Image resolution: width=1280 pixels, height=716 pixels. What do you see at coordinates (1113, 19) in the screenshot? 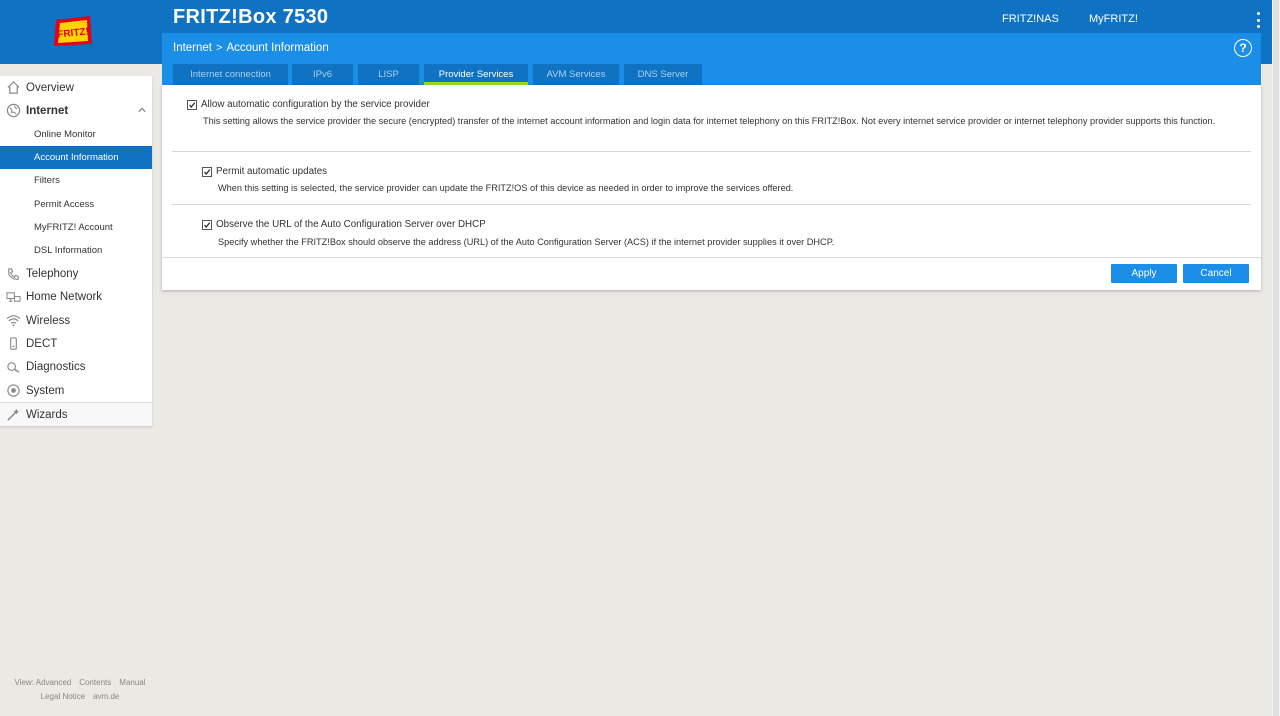
I see `myfritz-link: MyFRITZ!` at bounding box center [1113, 19].